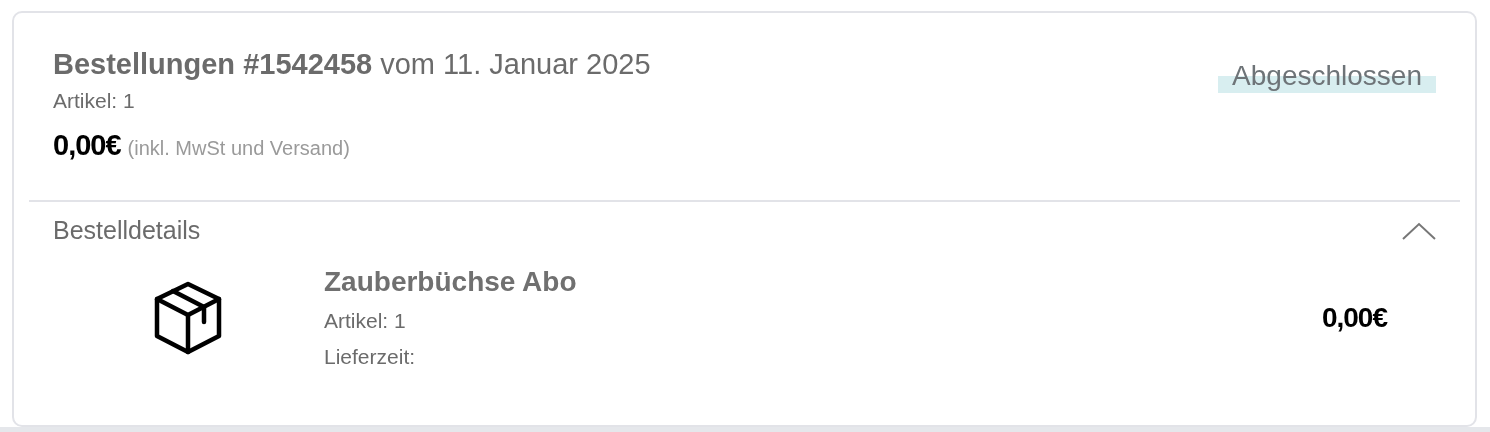 Image resolution: width=1490 pixels, height=432 pixels. I want to click on order-title: Bestellungen #1542458 vom 11. Januar 2025, so click(352, 64).